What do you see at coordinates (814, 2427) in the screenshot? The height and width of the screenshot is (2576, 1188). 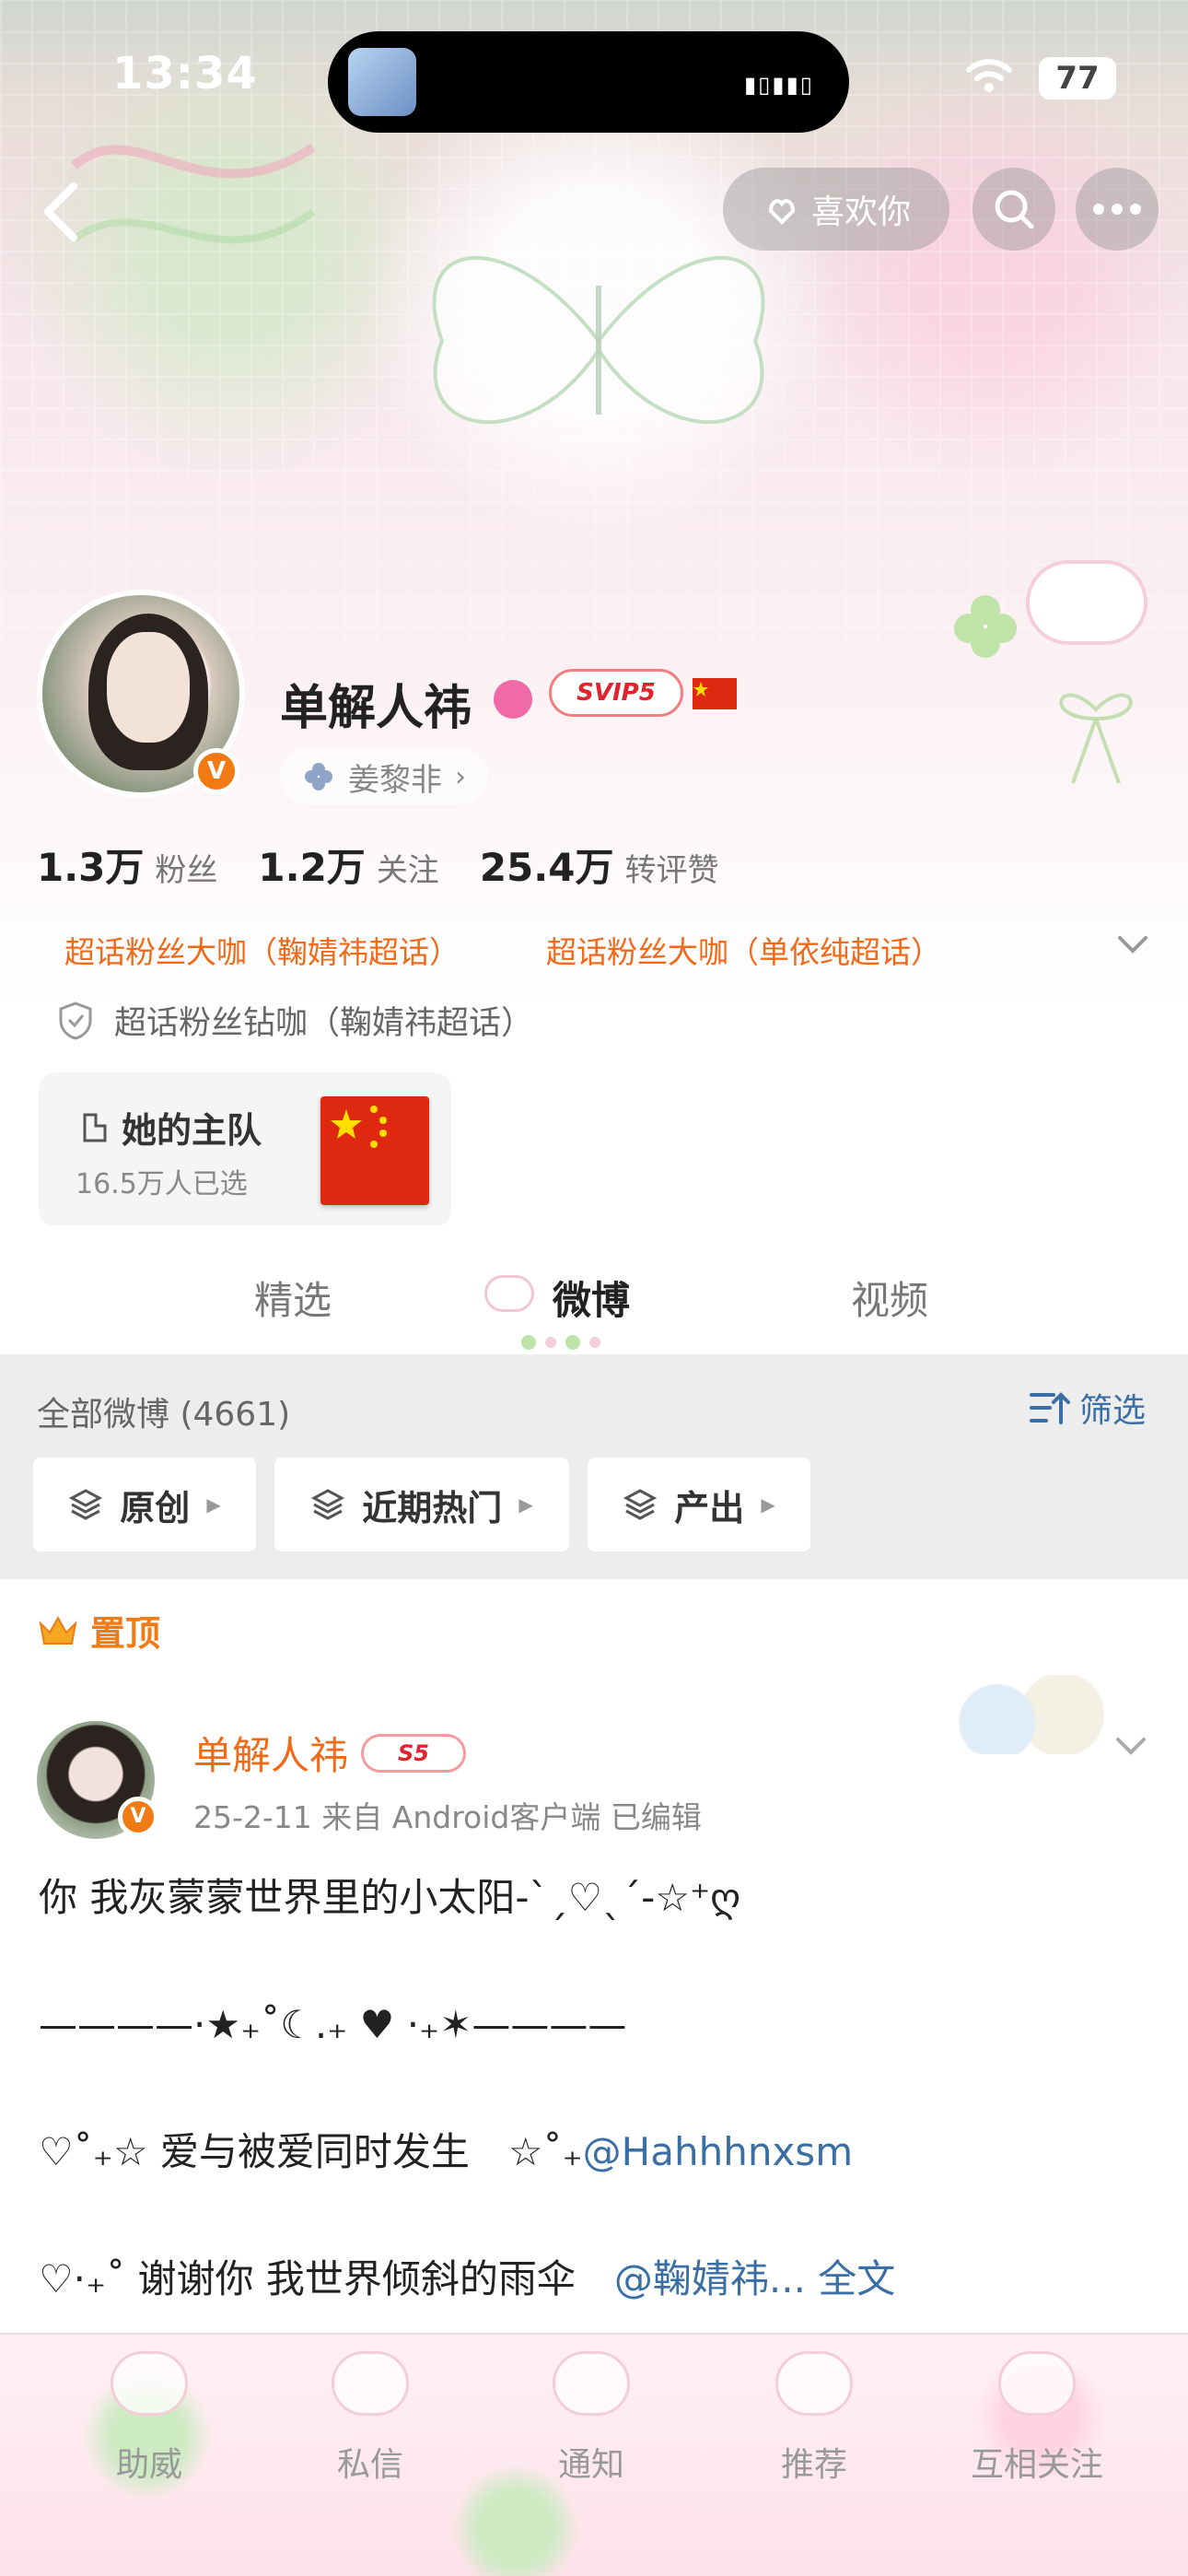 I see `nav-recommend: 推荐` at bounding box center [814, 2427].